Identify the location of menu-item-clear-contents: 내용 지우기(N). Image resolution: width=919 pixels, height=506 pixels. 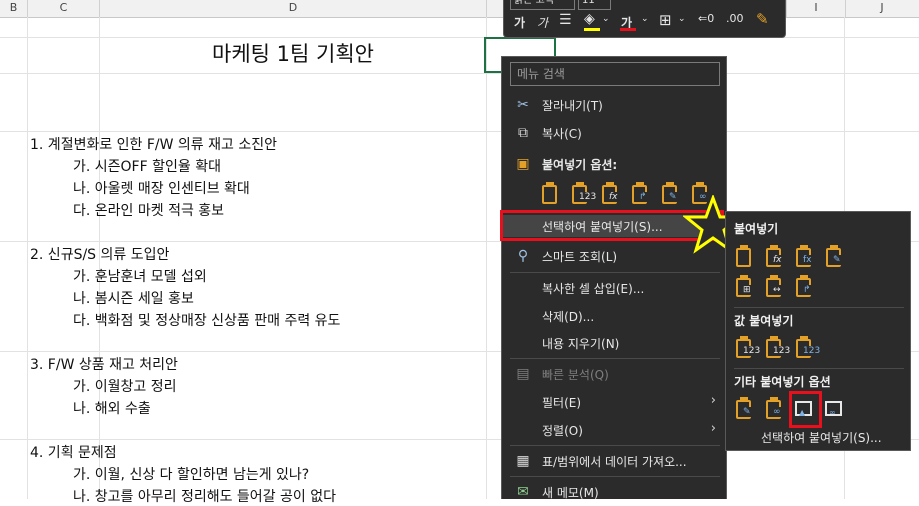
(614, 343).